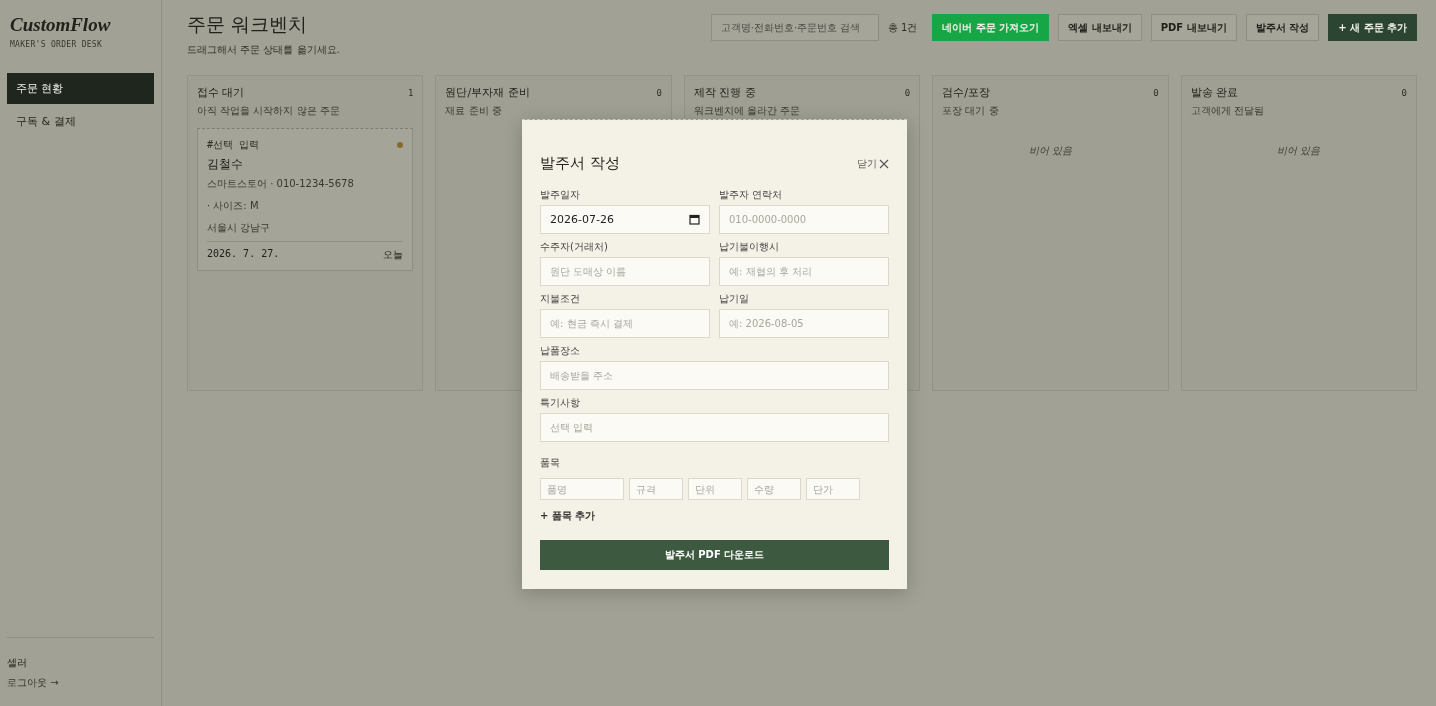 The height and width of the screenshot is (706, 1436). Describe the element at coordinates (269, 111) in the screenshot. I see `column-subtitle: 아직 작업을 시작하지 않은 주문` at that location.